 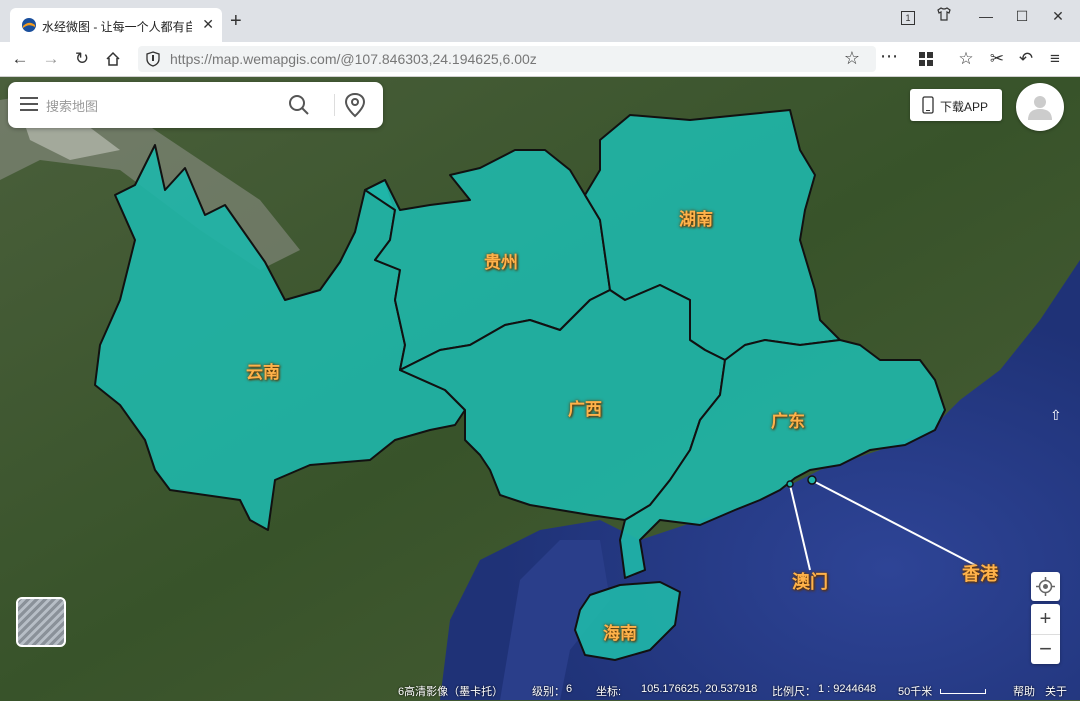 I want to click on hamburger-menu-icon, so click(x=29, y=104).